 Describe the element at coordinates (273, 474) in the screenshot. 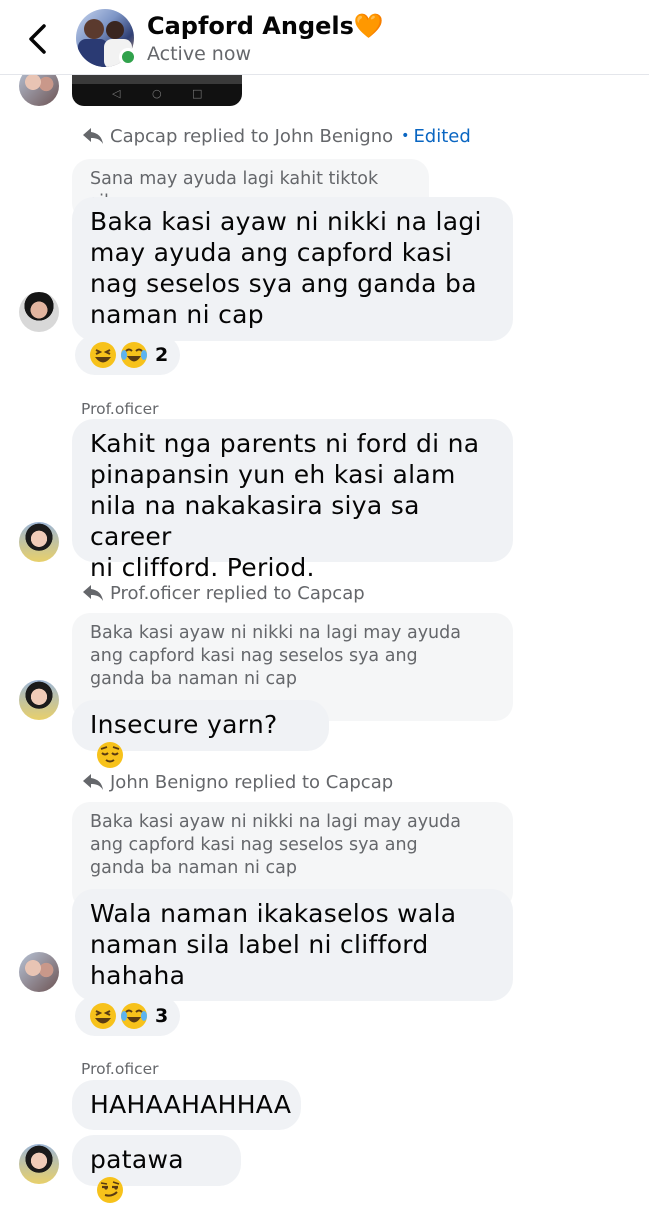

I see `message-line: pinapansin yun eh kasi alam` at that location.